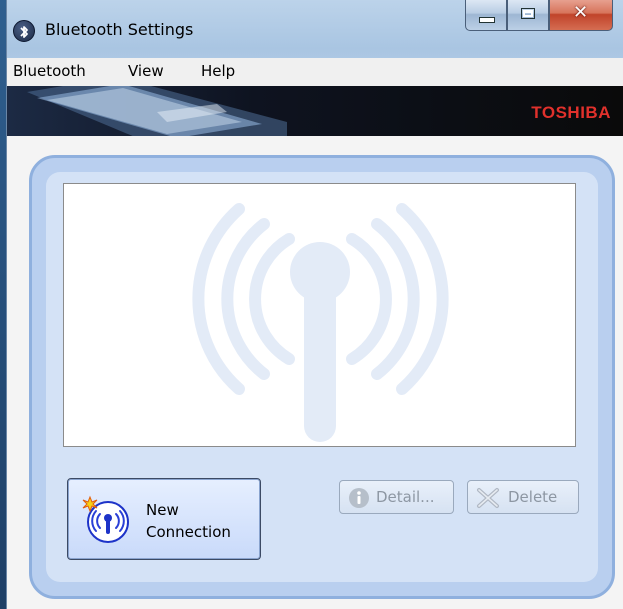  I want to click on minimize-button, so click(486, 15).